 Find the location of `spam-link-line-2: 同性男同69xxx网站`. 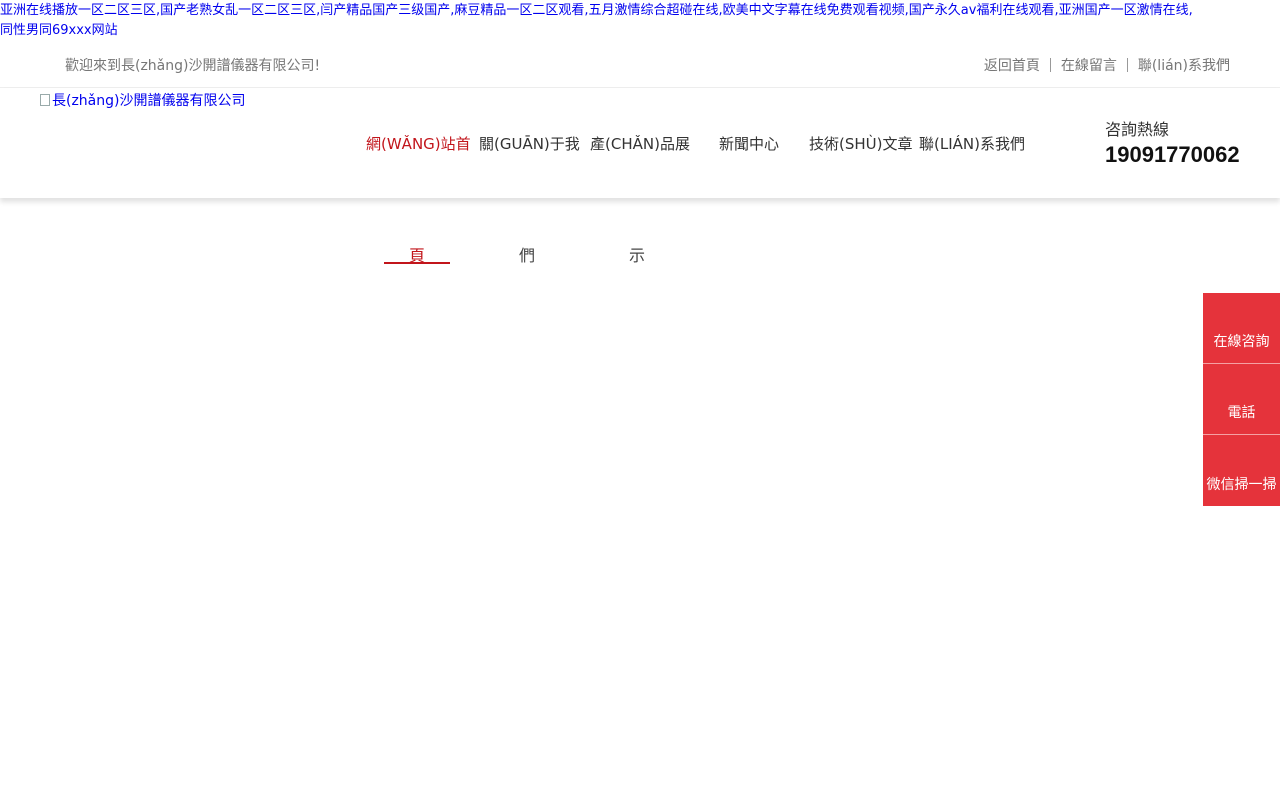

spam-link-line-2: 同性男同69xxx网站 is located at coordinates (59, 30).